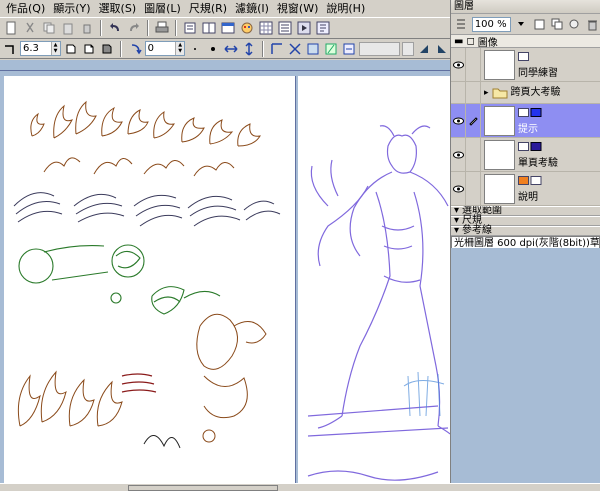  Describe the element at coordinates (424, 49) in the screenshot. I see `triangle-up-icon` at that location.